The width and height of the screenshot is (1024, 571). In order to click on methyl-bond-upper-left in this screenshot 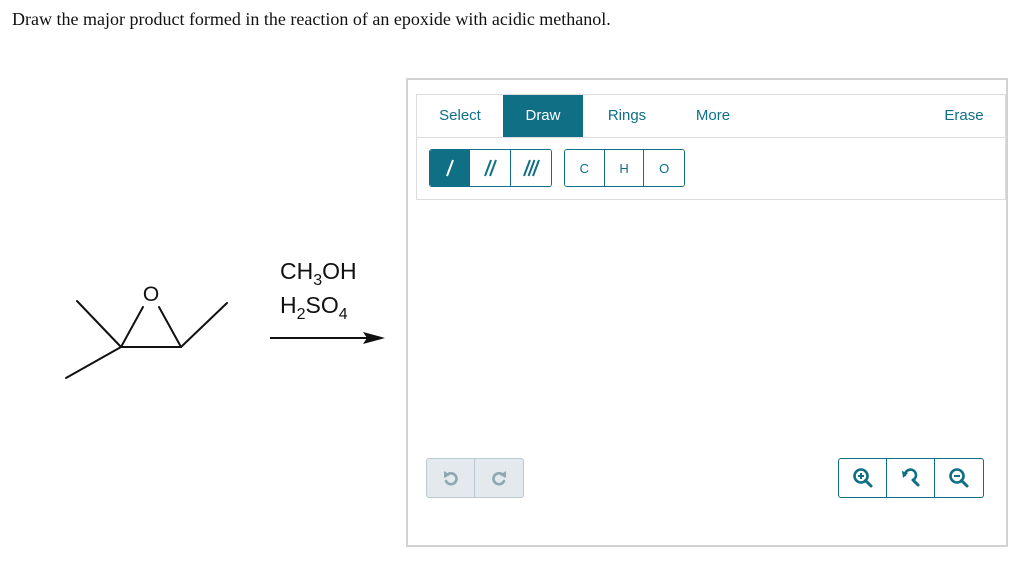, I will do `click(99, 324)`.